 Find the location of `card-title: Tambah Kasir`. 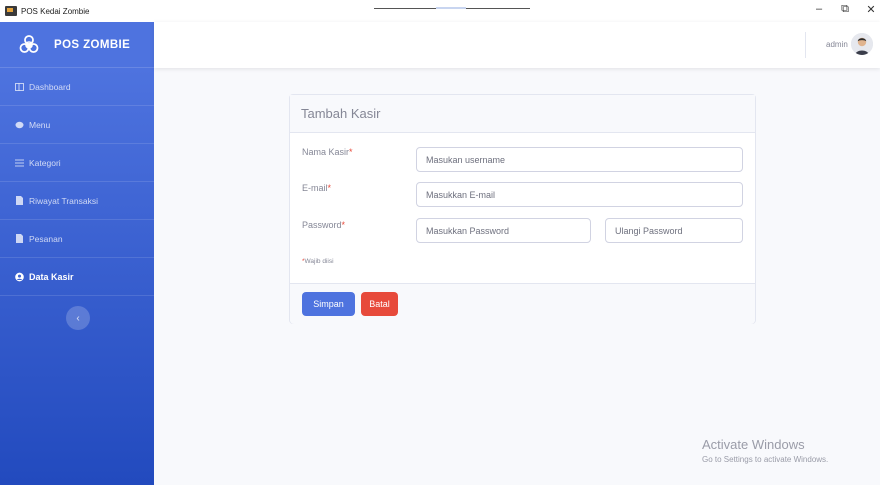

card-title: Tambah Kasir is located at coordinates (522, 114).